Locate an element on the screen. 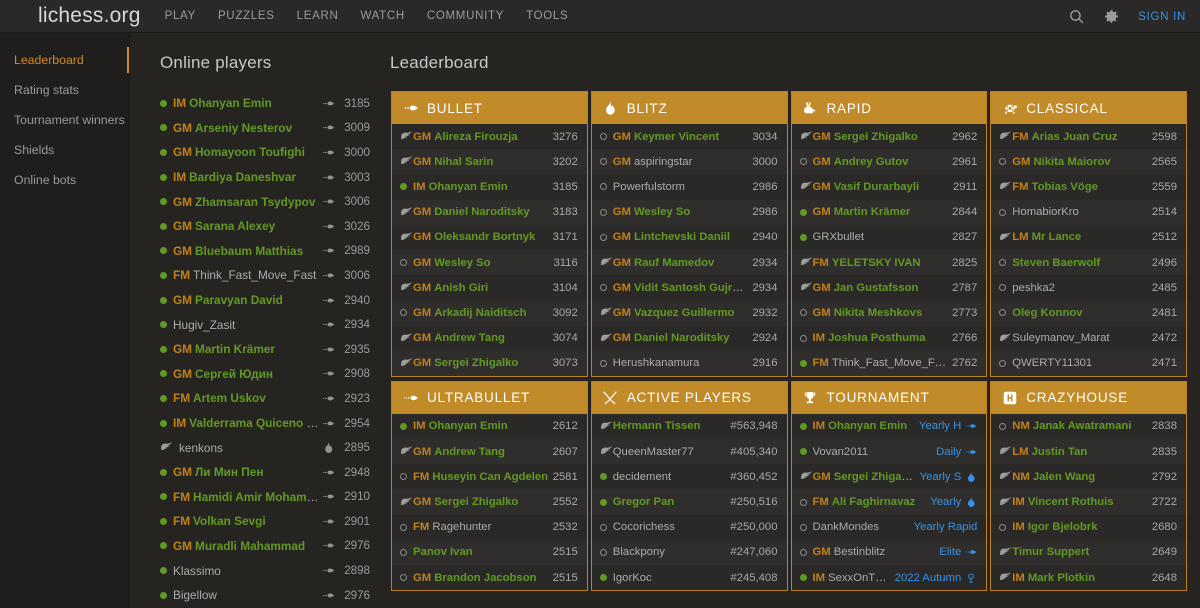  table-row: IM Mark Plotkin 2648 is located at coordinates (1088, 578).